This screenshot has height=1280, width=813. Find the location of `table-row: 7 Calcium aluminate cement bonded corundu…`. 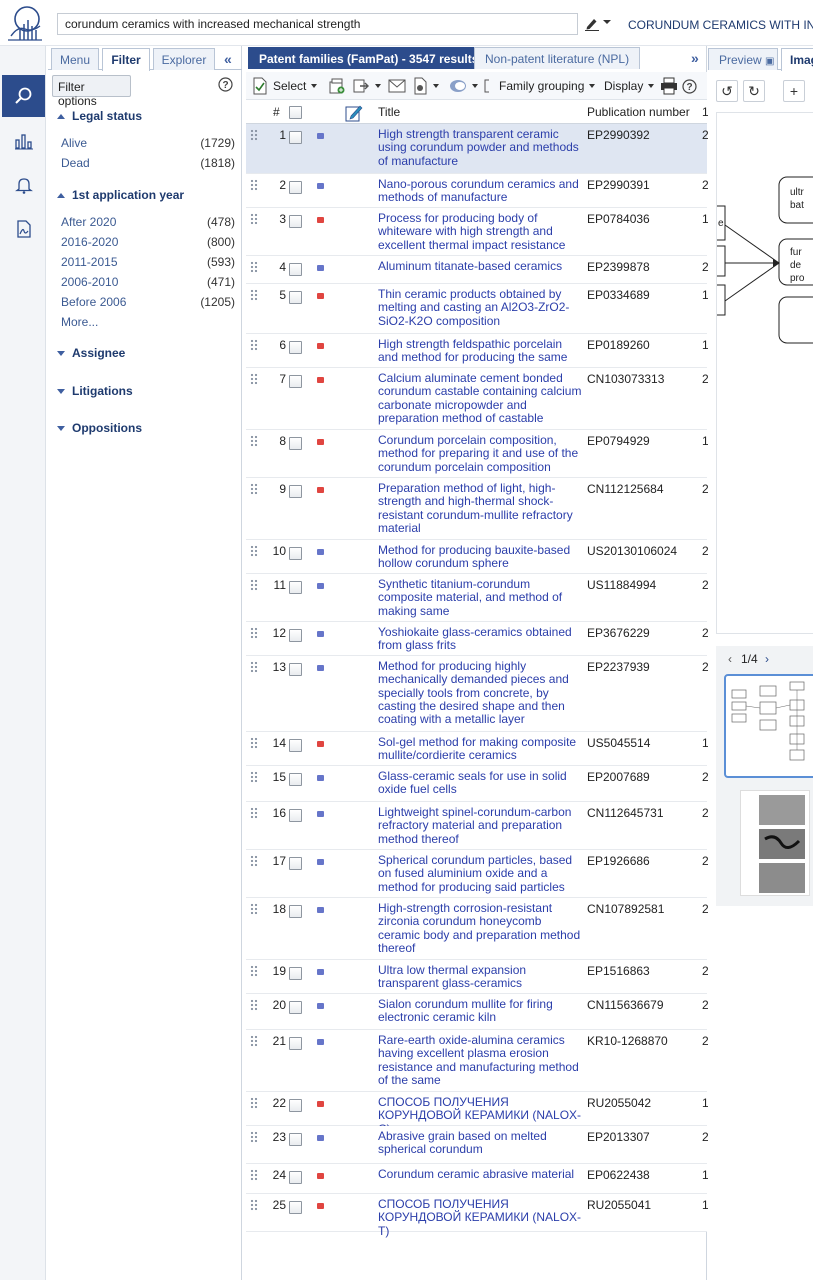

table-row: 7 Calcium aluminate cement bonded corundu… is located at coordinates (477, 399).